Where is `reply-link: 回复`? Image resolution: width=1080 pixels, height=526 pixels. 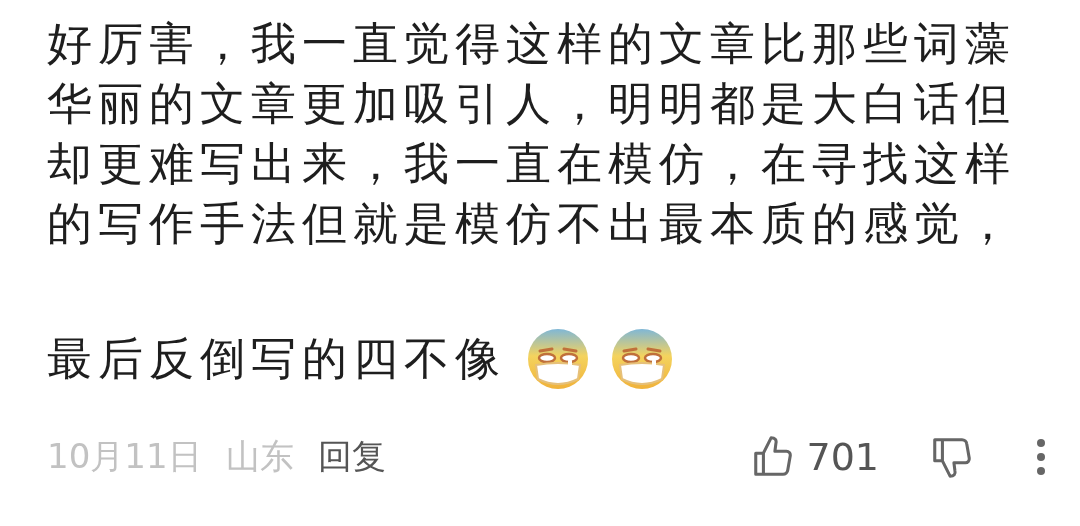 reply-link: 回复 is located at coordinates (351, 457).